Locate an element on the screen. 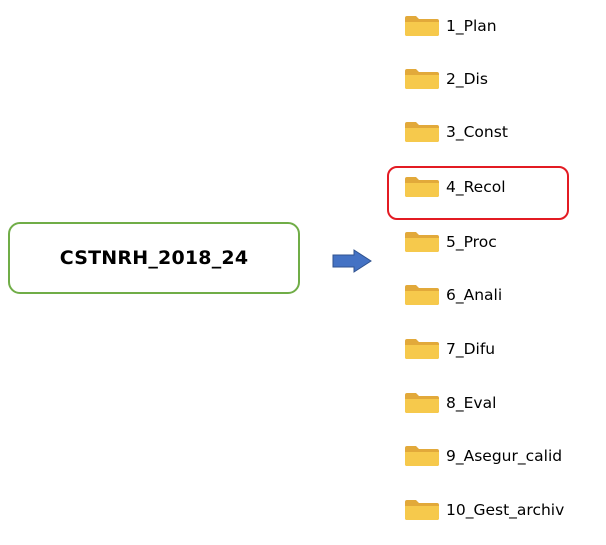 The image size is (606, 545). folder-item-highlighted: 4_Recol is located at coordinates (455, 187).